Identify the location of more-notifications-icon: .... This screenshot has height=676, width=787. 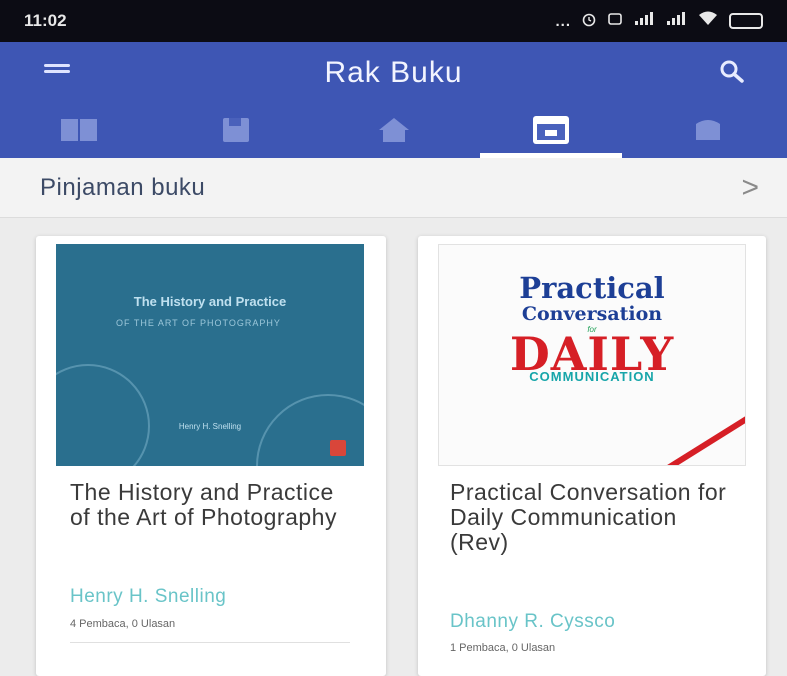
(563, 21).